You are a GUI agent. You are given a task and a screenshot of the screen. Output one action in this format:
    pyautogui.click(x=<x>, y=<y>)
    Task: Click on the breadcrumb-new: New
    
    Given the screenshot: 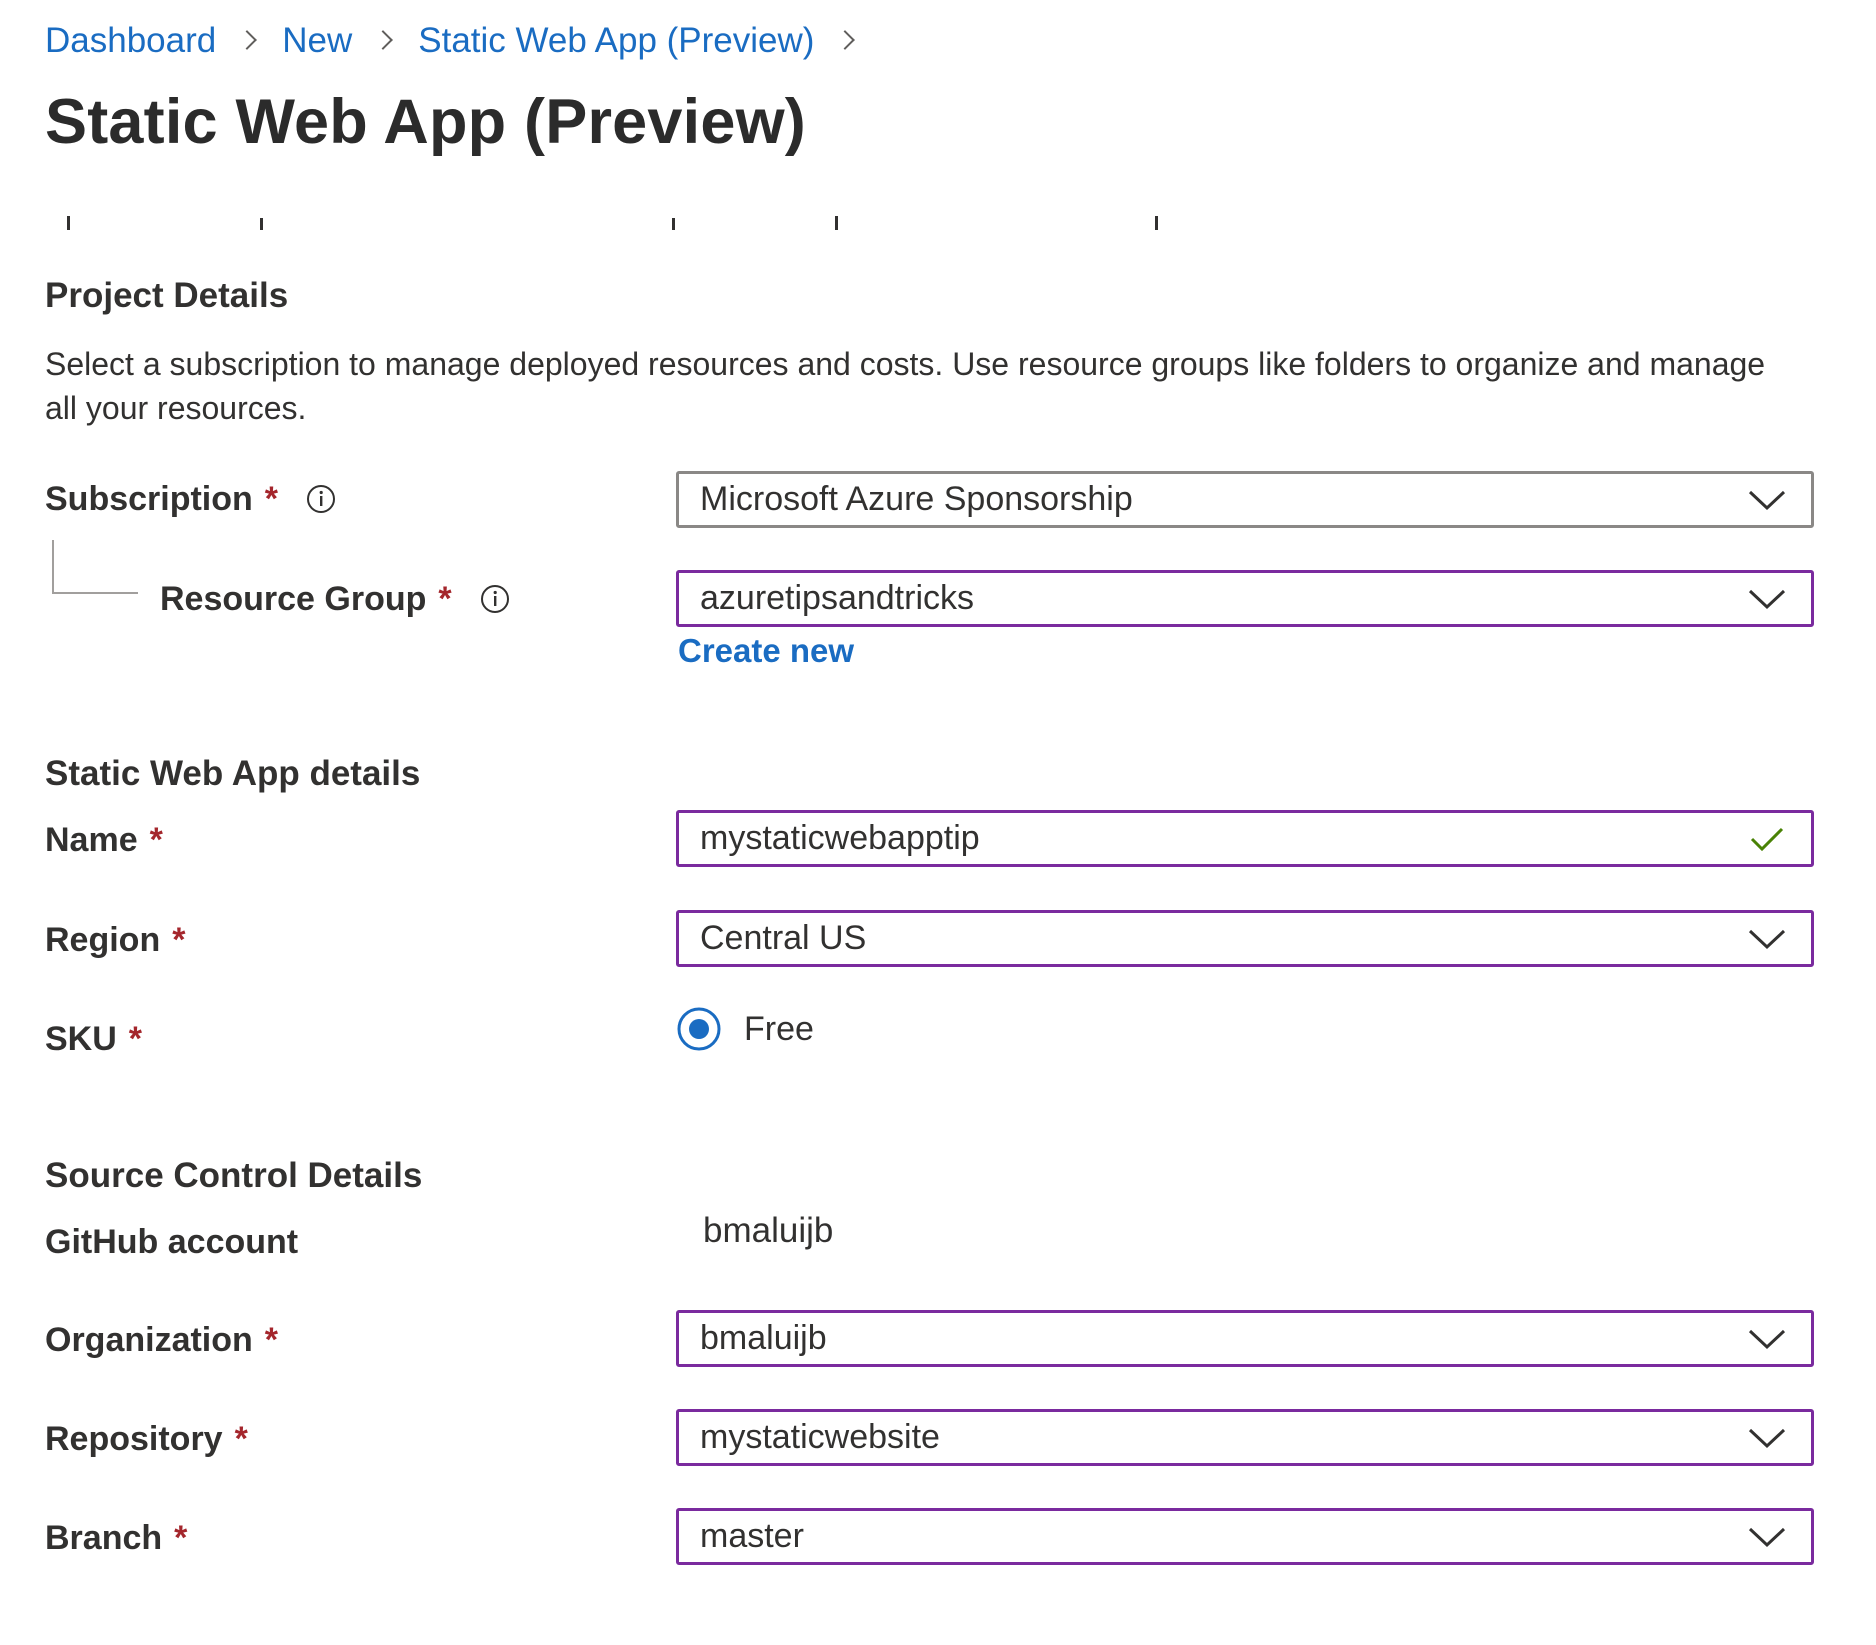 What is the action you would take?
    pyautogui.click(x=317, y=41)
    